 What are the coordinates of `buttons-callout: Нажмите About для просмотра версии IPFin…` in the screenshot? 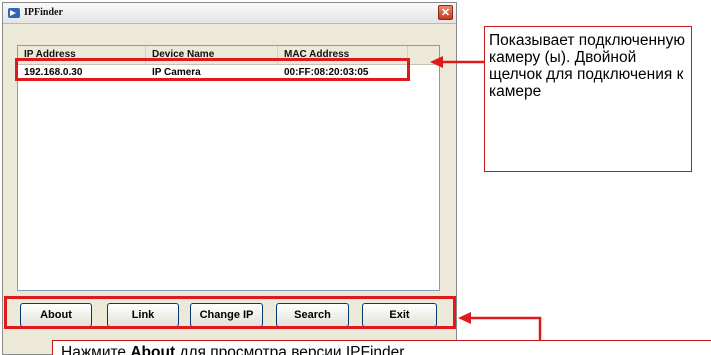 It's located at (381, 347).